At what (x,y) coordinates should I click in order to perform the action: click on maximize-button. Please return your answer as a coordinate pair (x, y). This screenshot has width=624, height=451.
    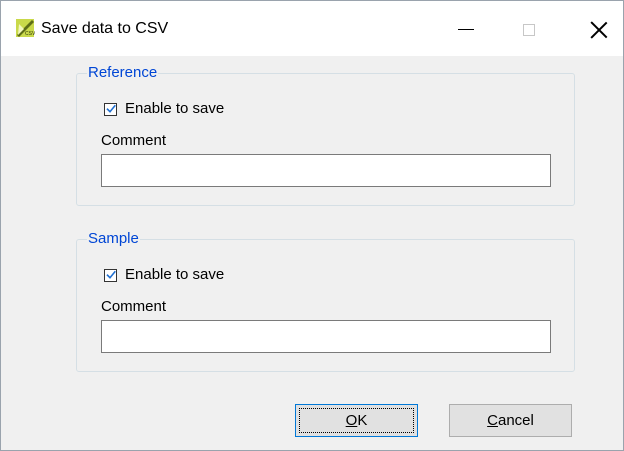
    Looking at the image, I should click on (529, 28).